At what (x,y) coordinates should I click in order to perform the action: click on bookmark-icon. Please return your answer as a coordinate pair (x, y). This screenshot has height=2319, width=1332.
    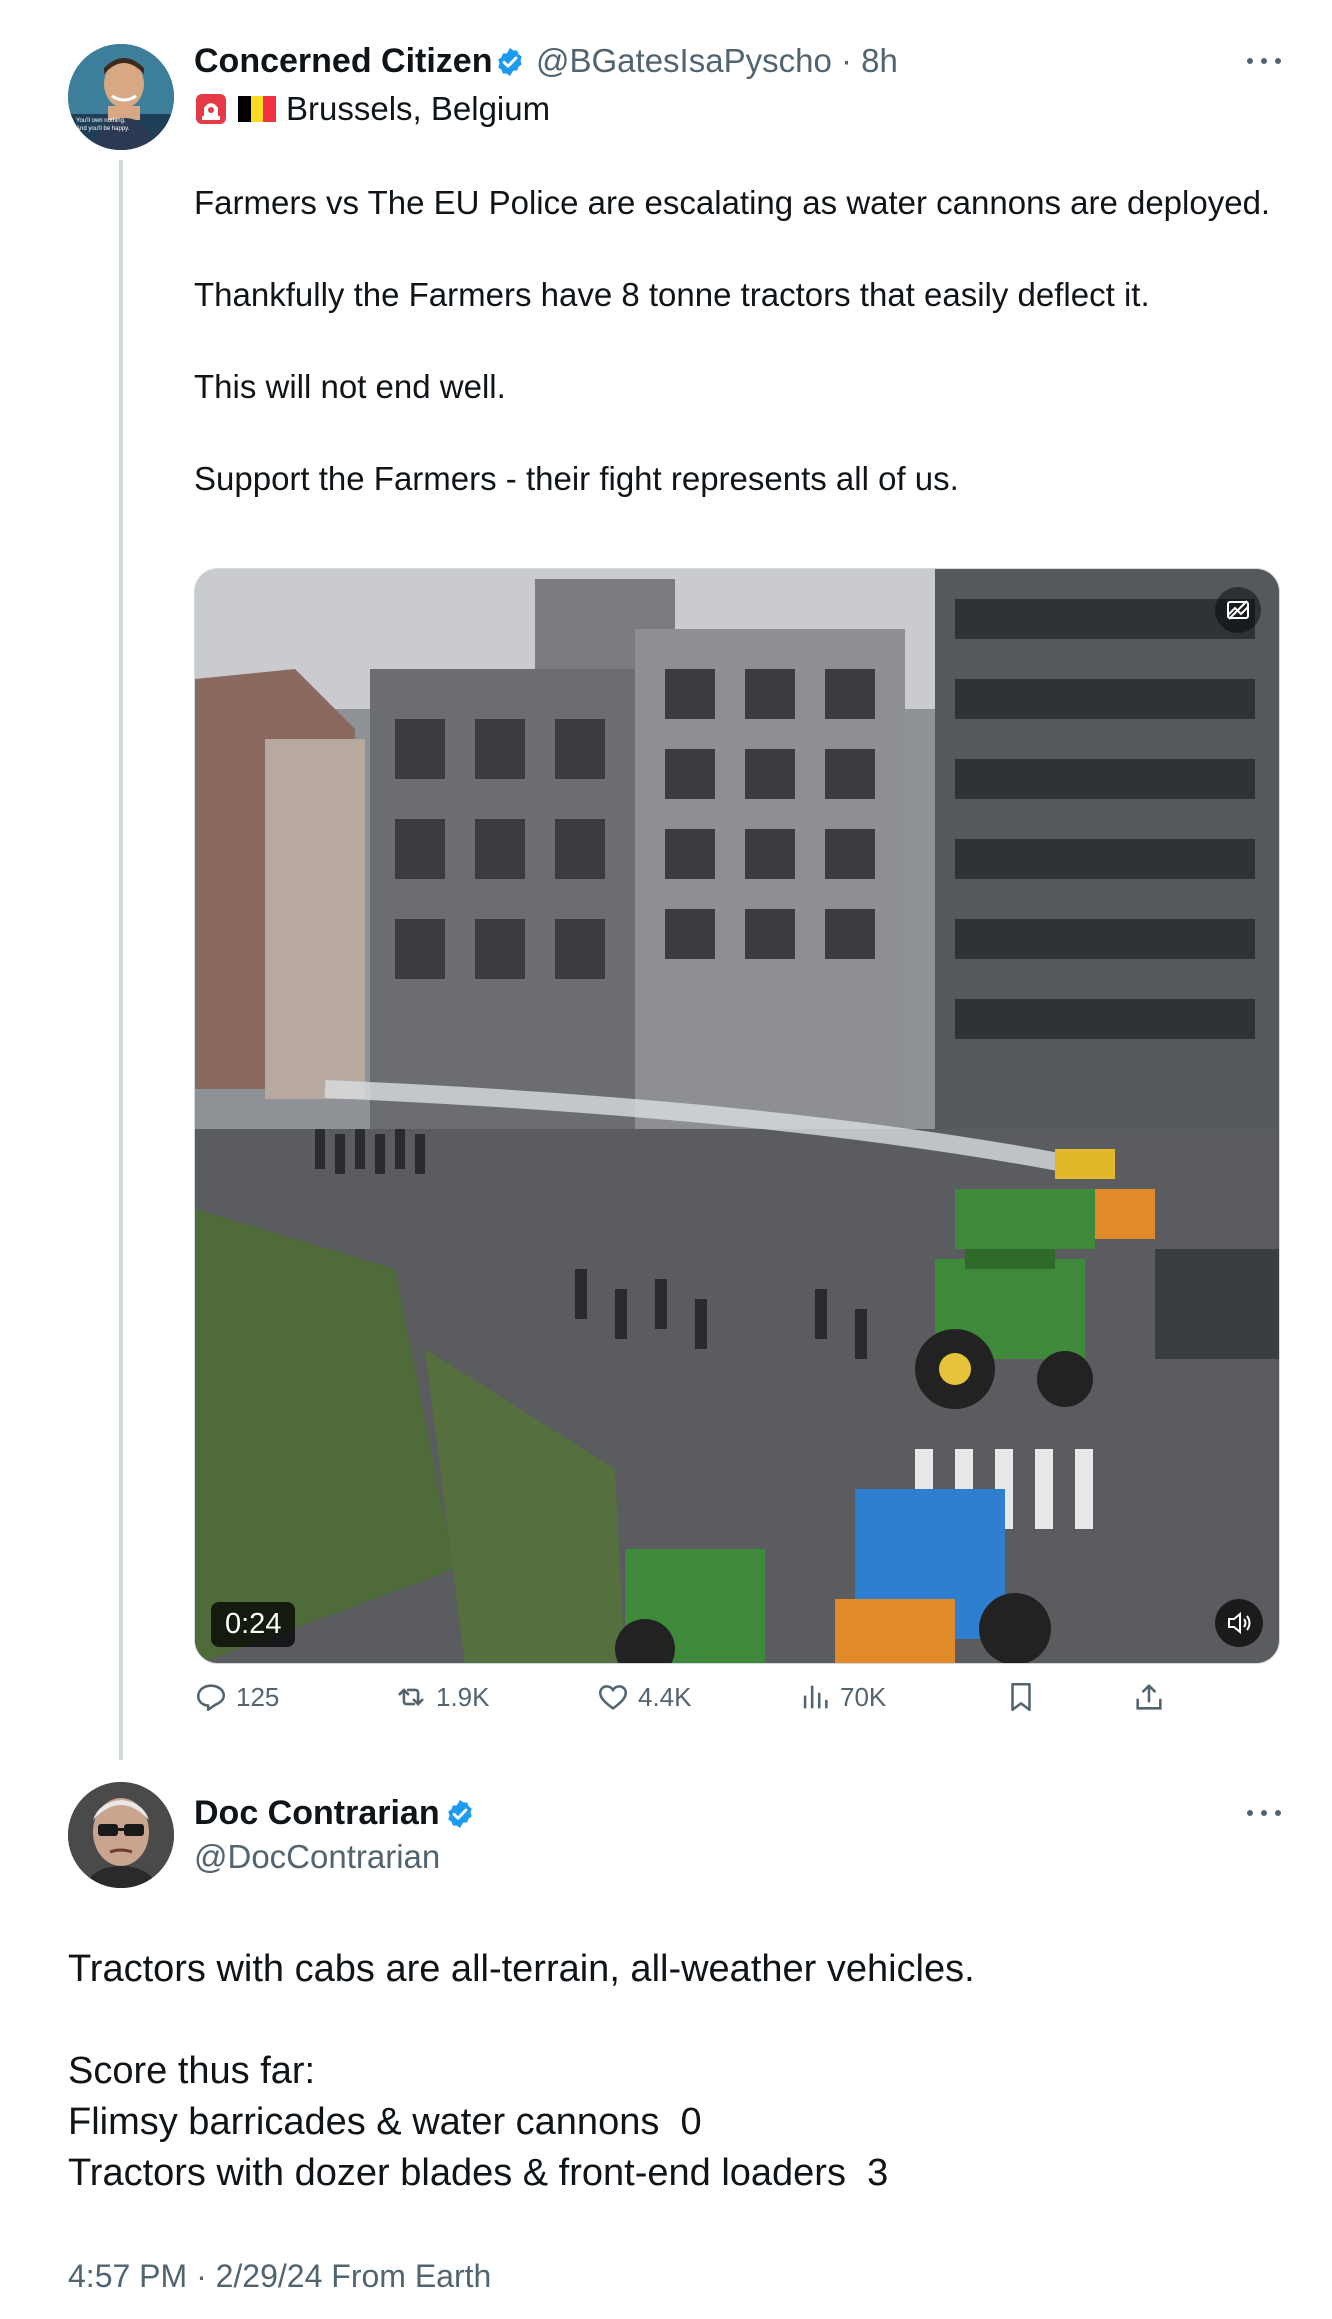
    Looking at the image, I should click on (1021, 1697).